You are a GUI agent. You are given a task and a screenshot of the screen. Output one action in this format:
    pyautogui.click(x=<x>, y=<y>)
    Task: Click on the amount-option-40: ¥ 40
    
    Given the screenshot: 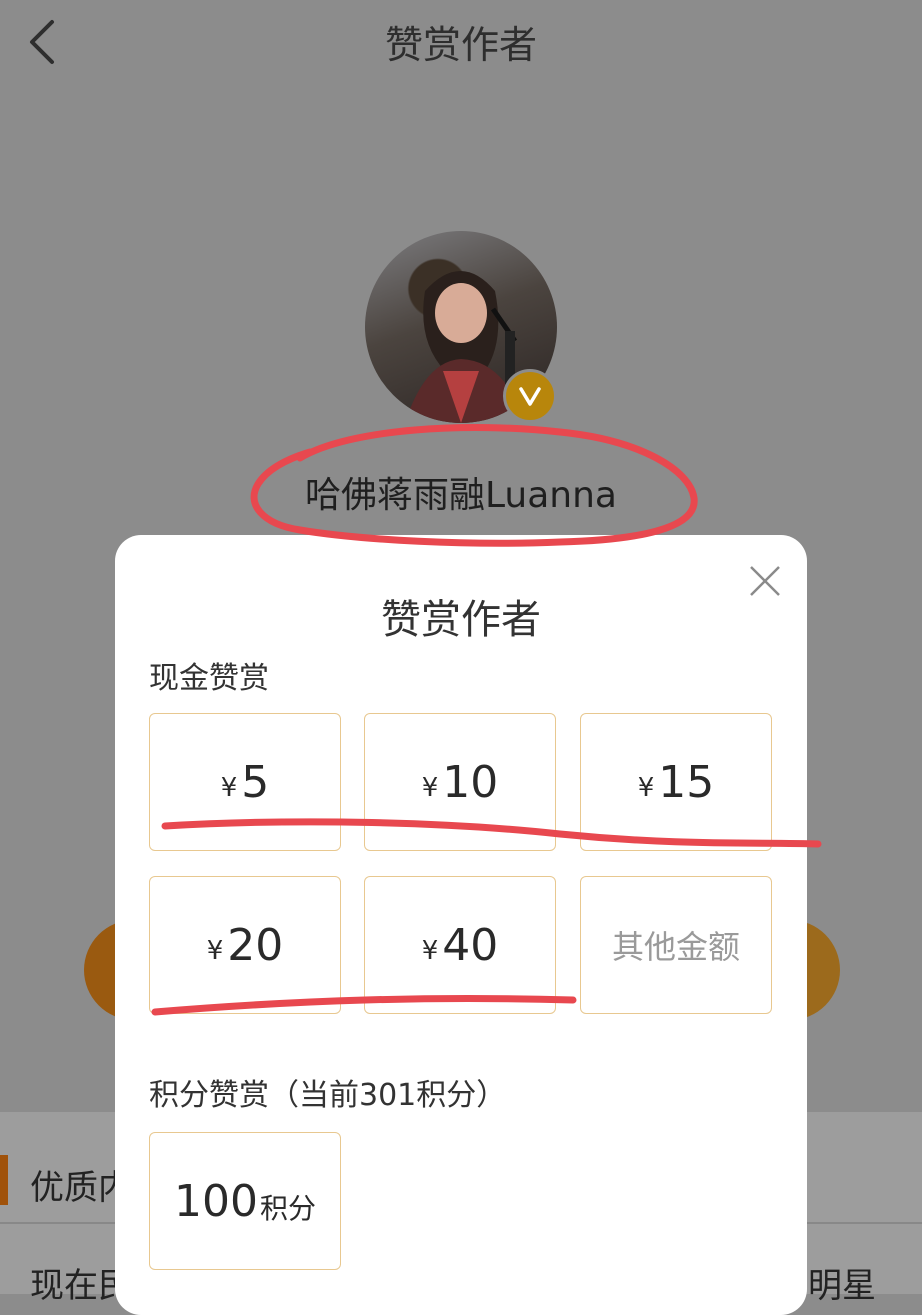 What is the action you would take?
    pyautogui.click(x=460, y=945)
    